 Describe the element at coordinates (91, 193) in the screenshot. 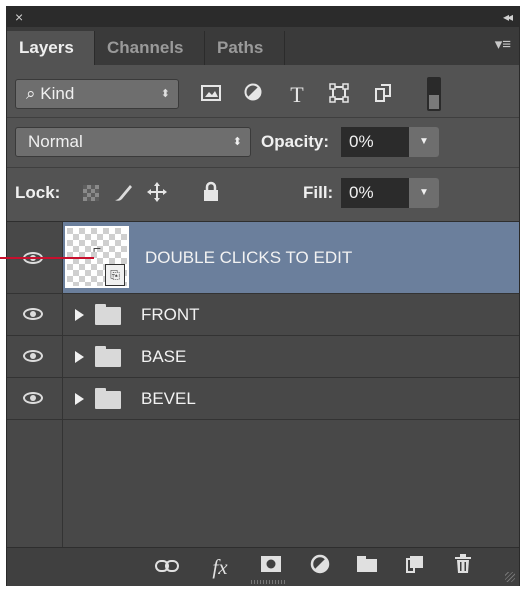

I see `lock-transparency-icon` at that location.